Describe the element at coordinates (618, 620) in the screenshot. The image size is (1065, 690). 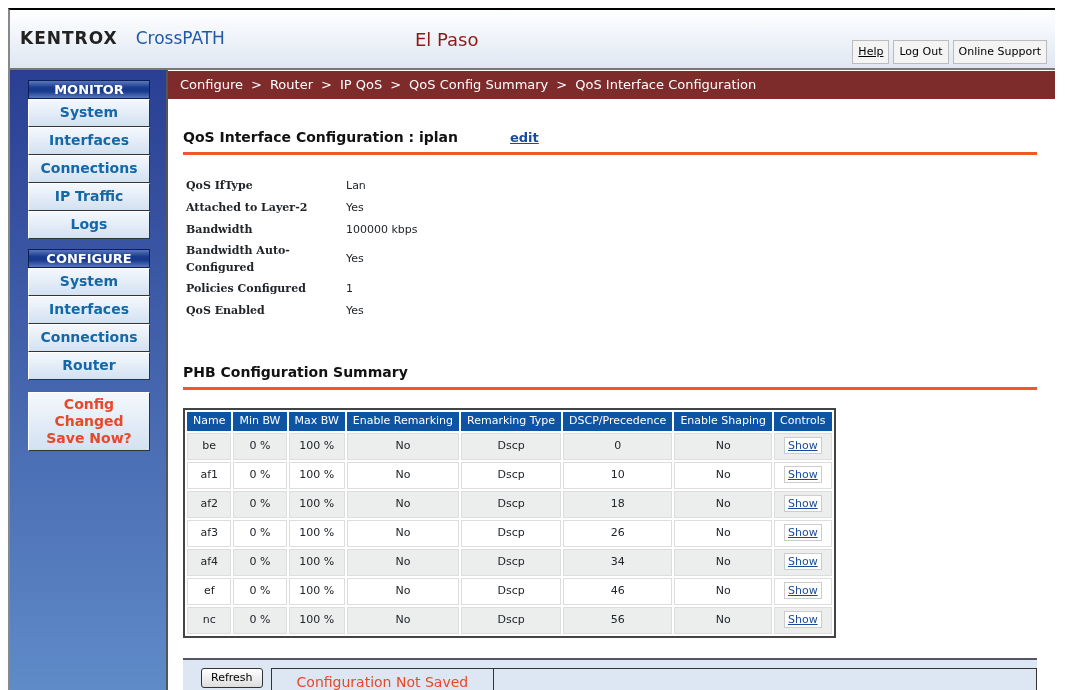
I see `table-cell: 56` at that location.